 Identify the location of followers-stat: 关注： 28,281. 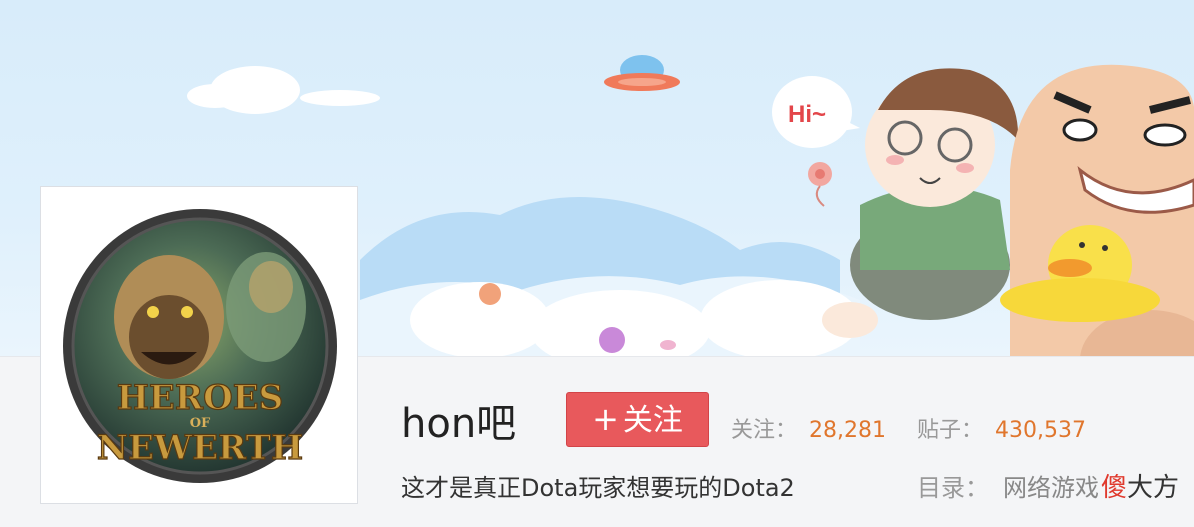
(808, 431).